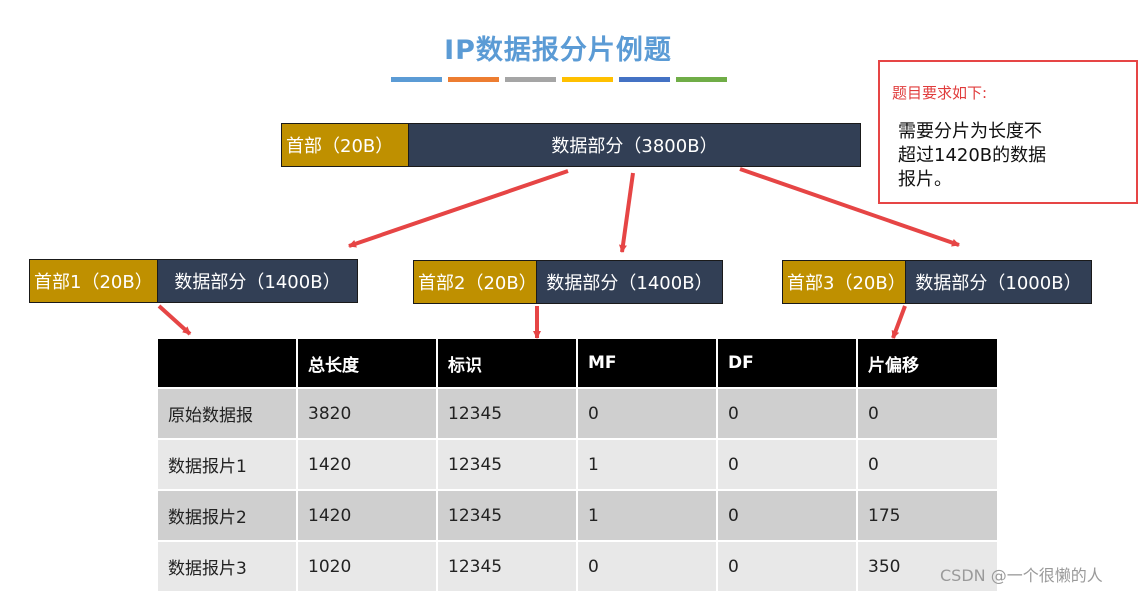 The height and width of the screenshot is (593, 1148). What do you see at coordinates (787, 363) in the screenshot?
I see `column-header-df: DF` at bounding box center [787, 363].